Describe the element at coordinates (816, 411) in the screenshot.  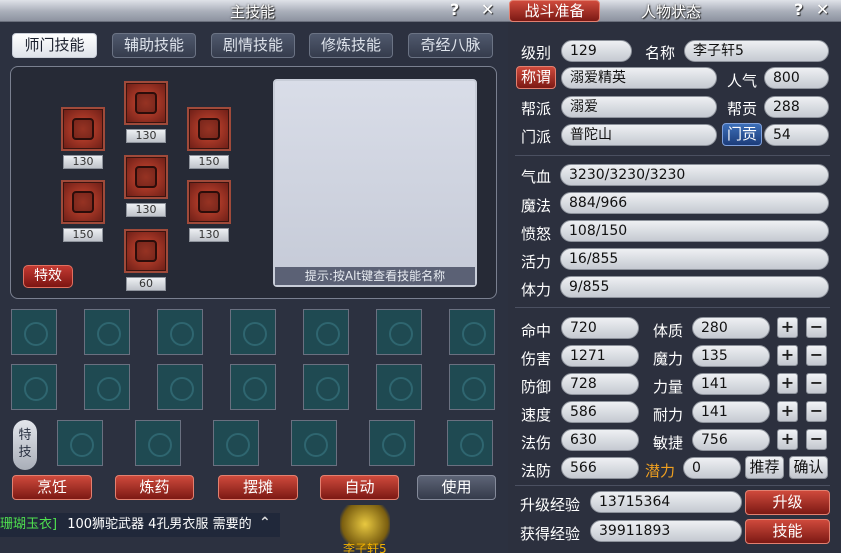
I see `endurance-minus-button: −` at that location.